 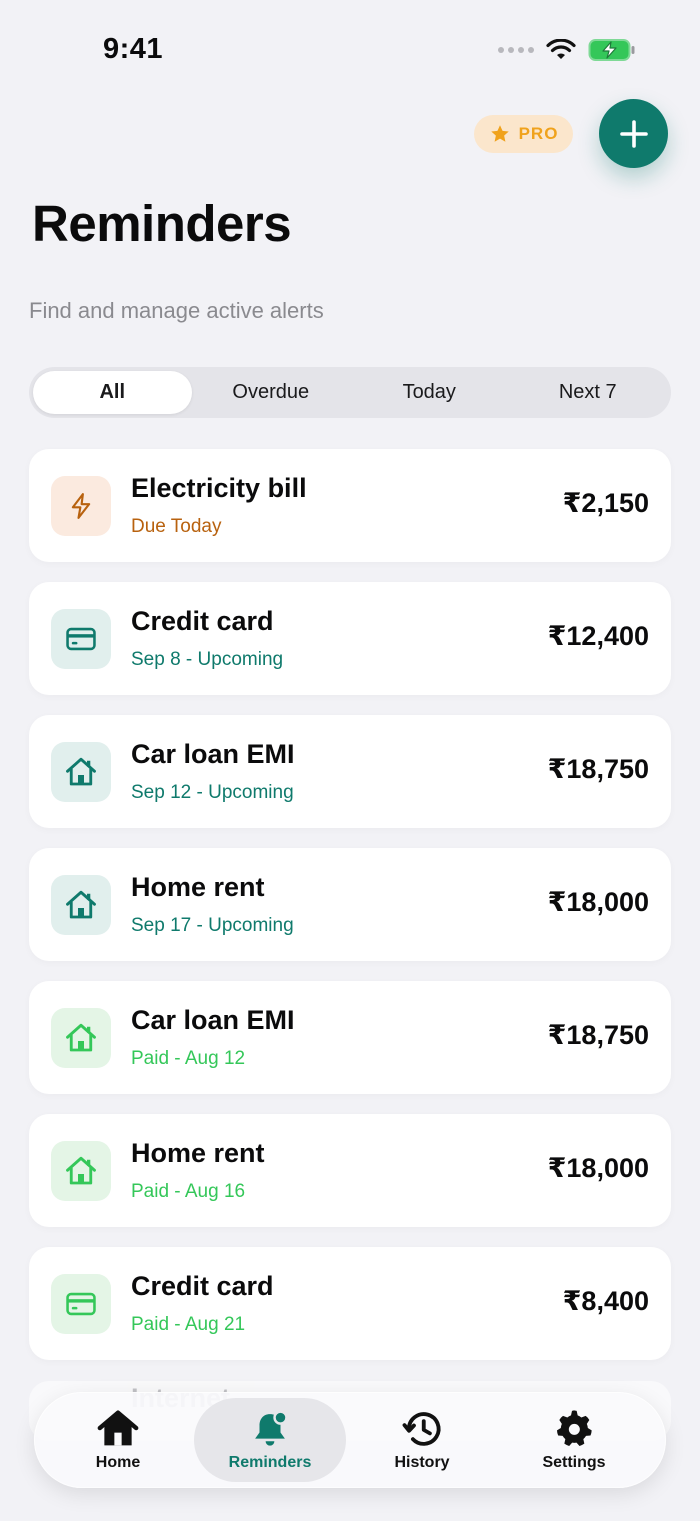 I want to click on status-indicators, so click(x=567, y=50).